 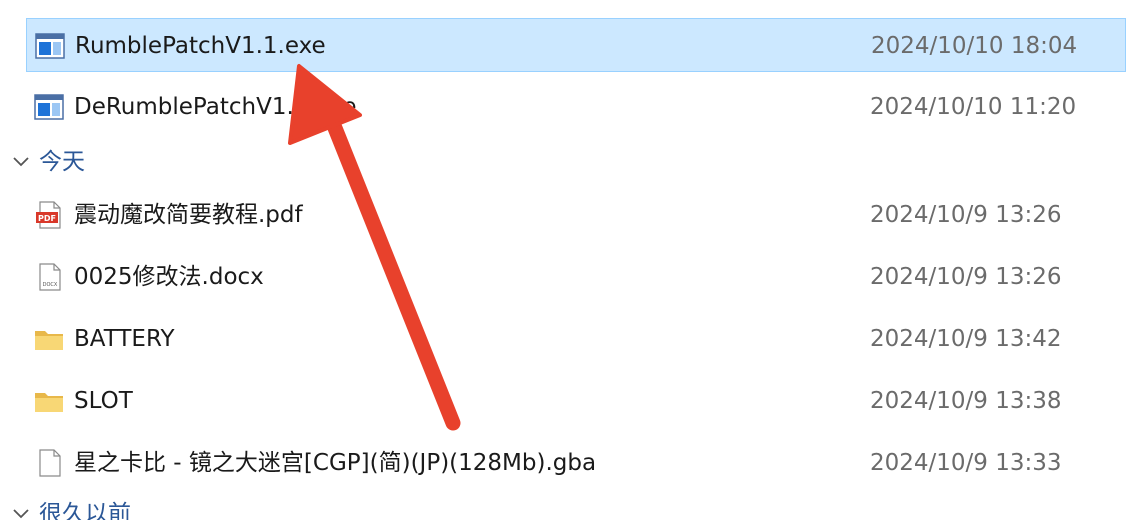 What do you see at coordinates (576, 339) in the screenshot?
I see `folder-row-battery: BATTERY 2024/10/9 13:42` at bounding box center [576, 339].